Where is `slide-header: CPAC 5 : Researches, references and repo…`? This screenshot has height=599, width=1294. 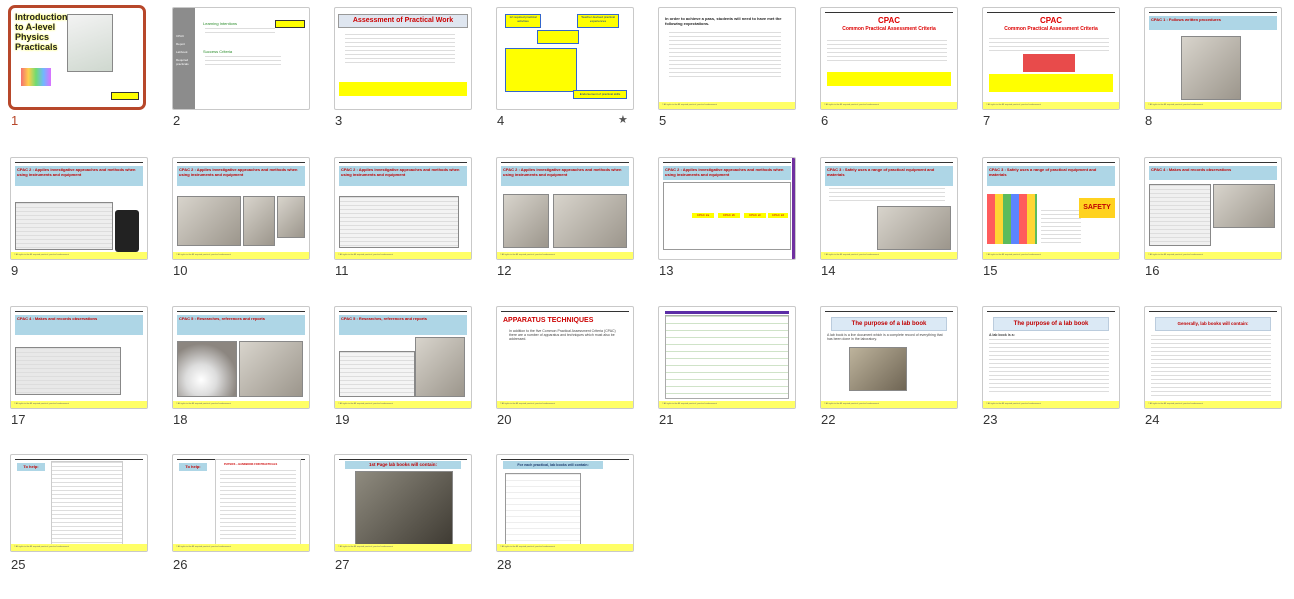 slide-header: CPAC 5 : Researches, references and repo… is located at coordinates (241, 325).